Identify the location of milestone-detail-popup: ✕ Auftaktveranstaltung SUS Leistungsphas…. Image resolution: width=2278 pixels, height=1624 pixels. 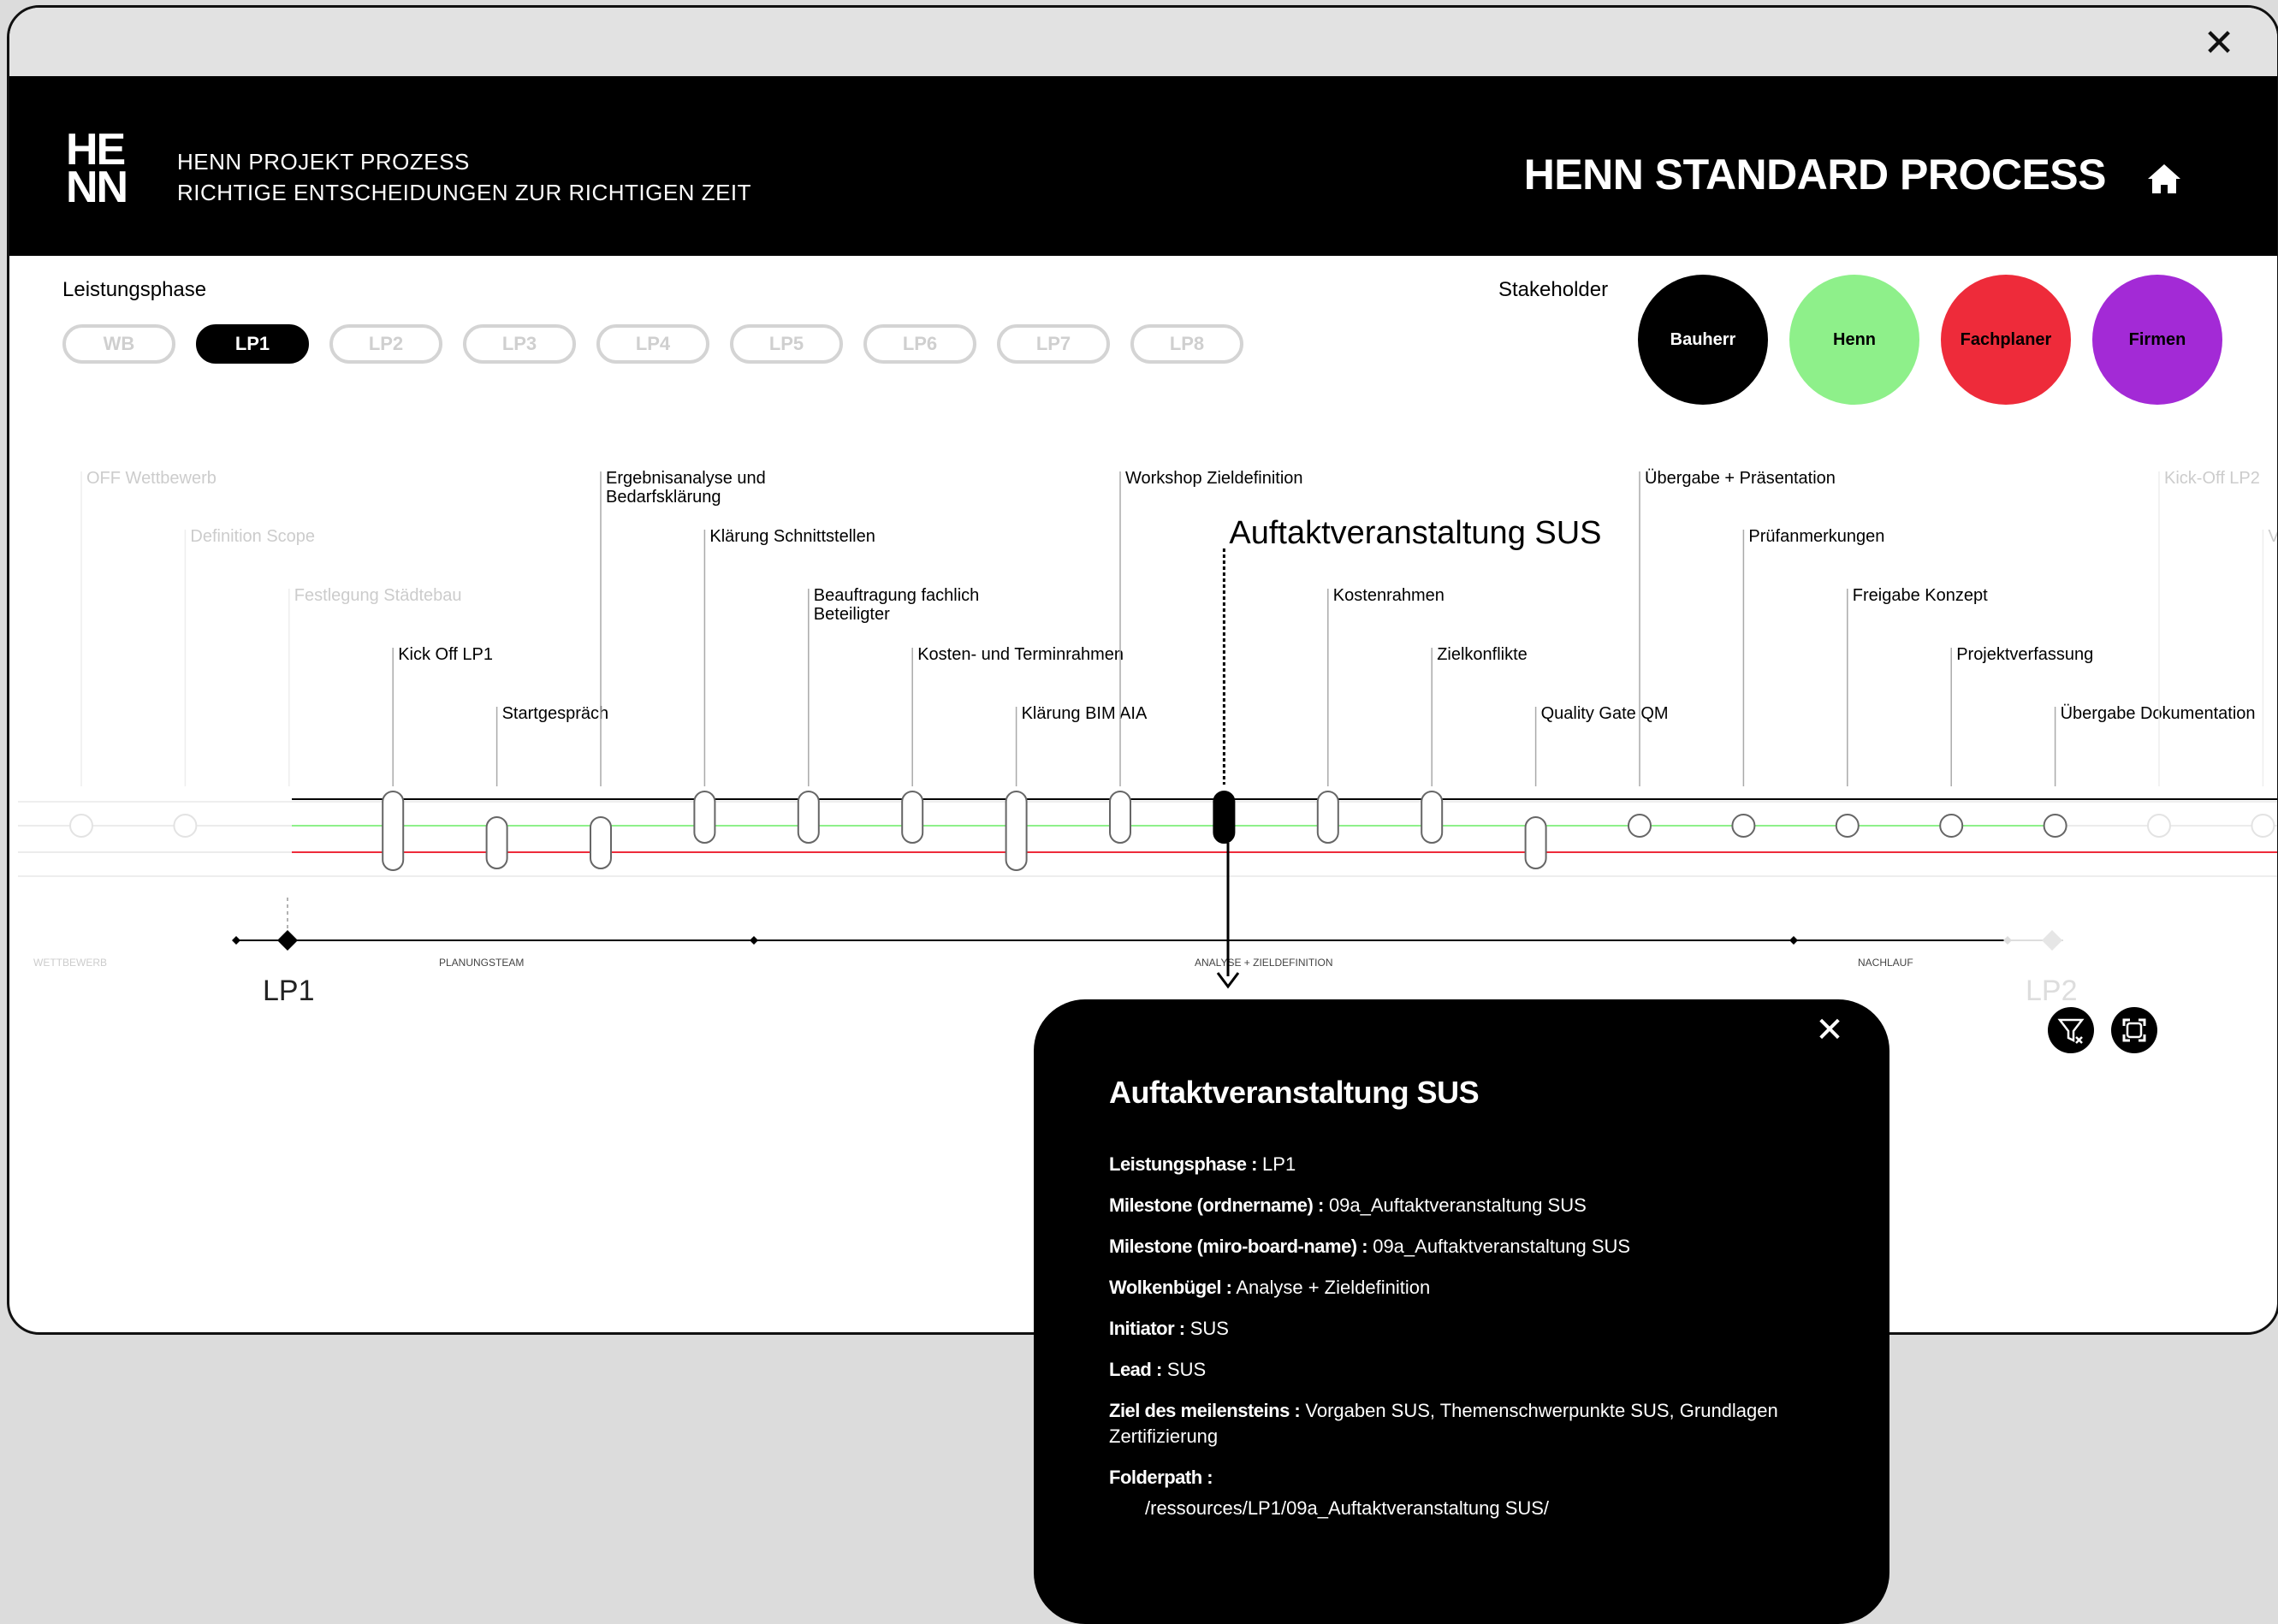
(1461, 1311).